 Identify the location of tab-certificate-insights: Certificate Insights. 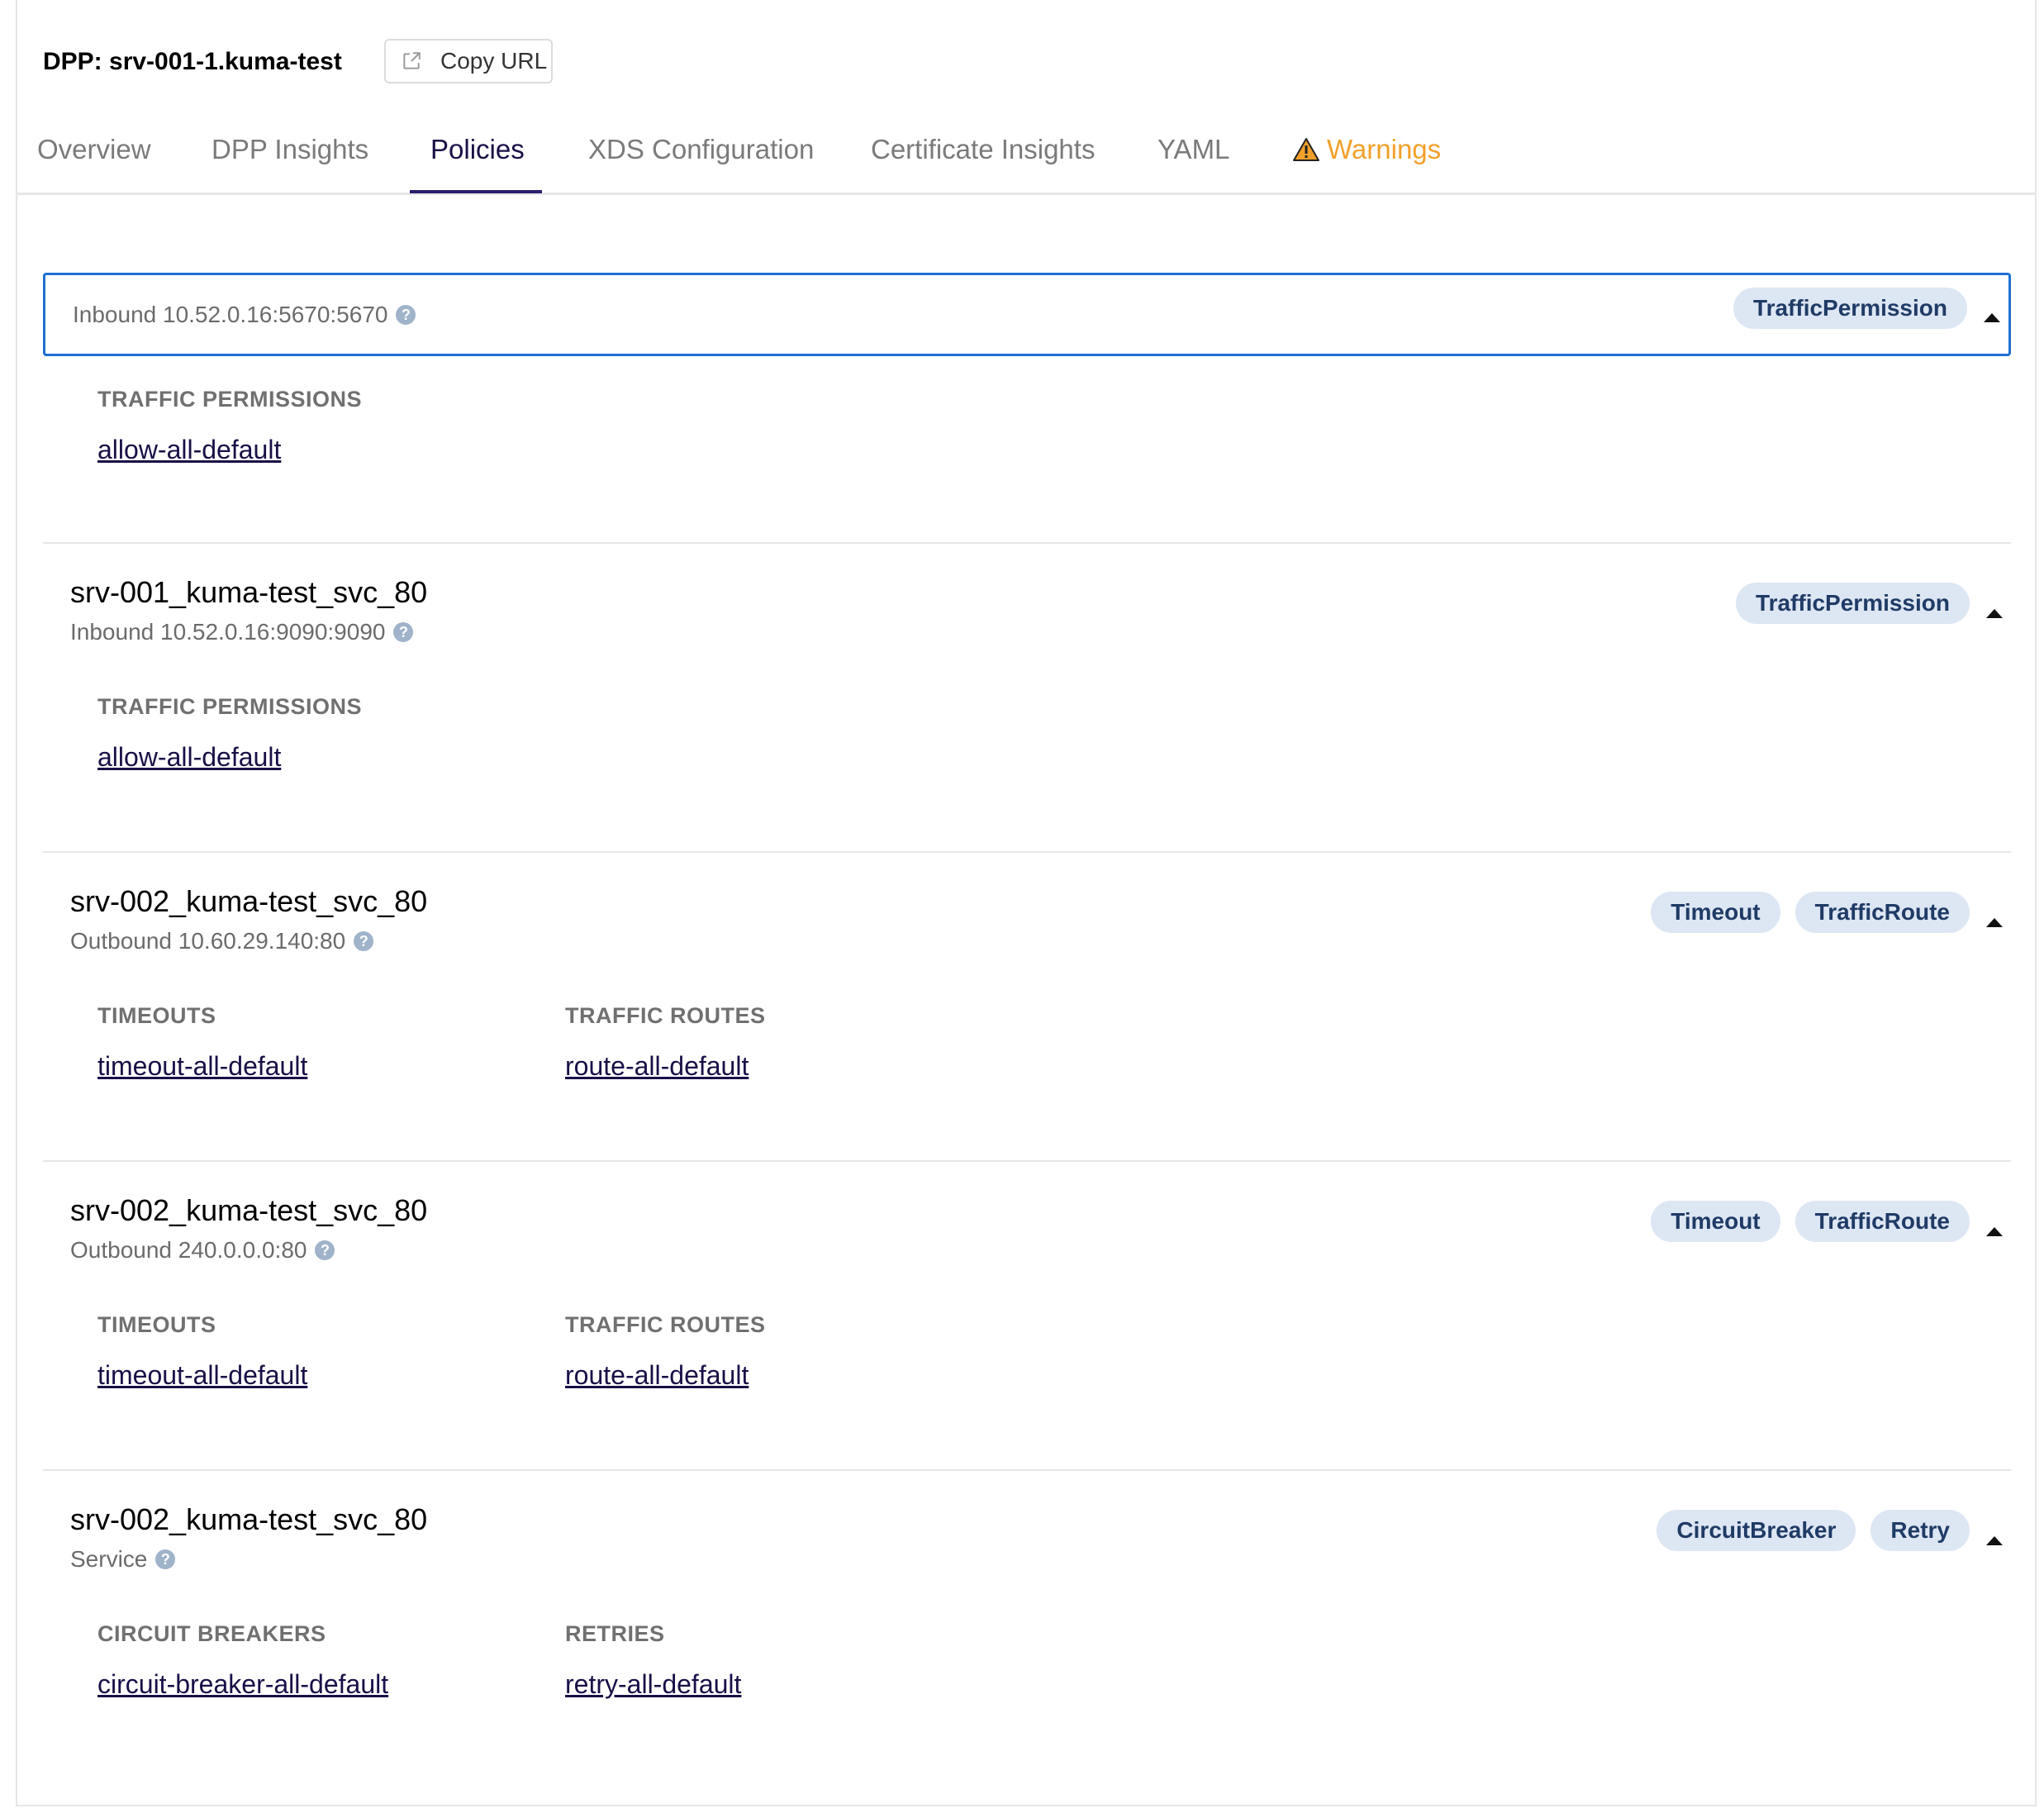
(983, 149).